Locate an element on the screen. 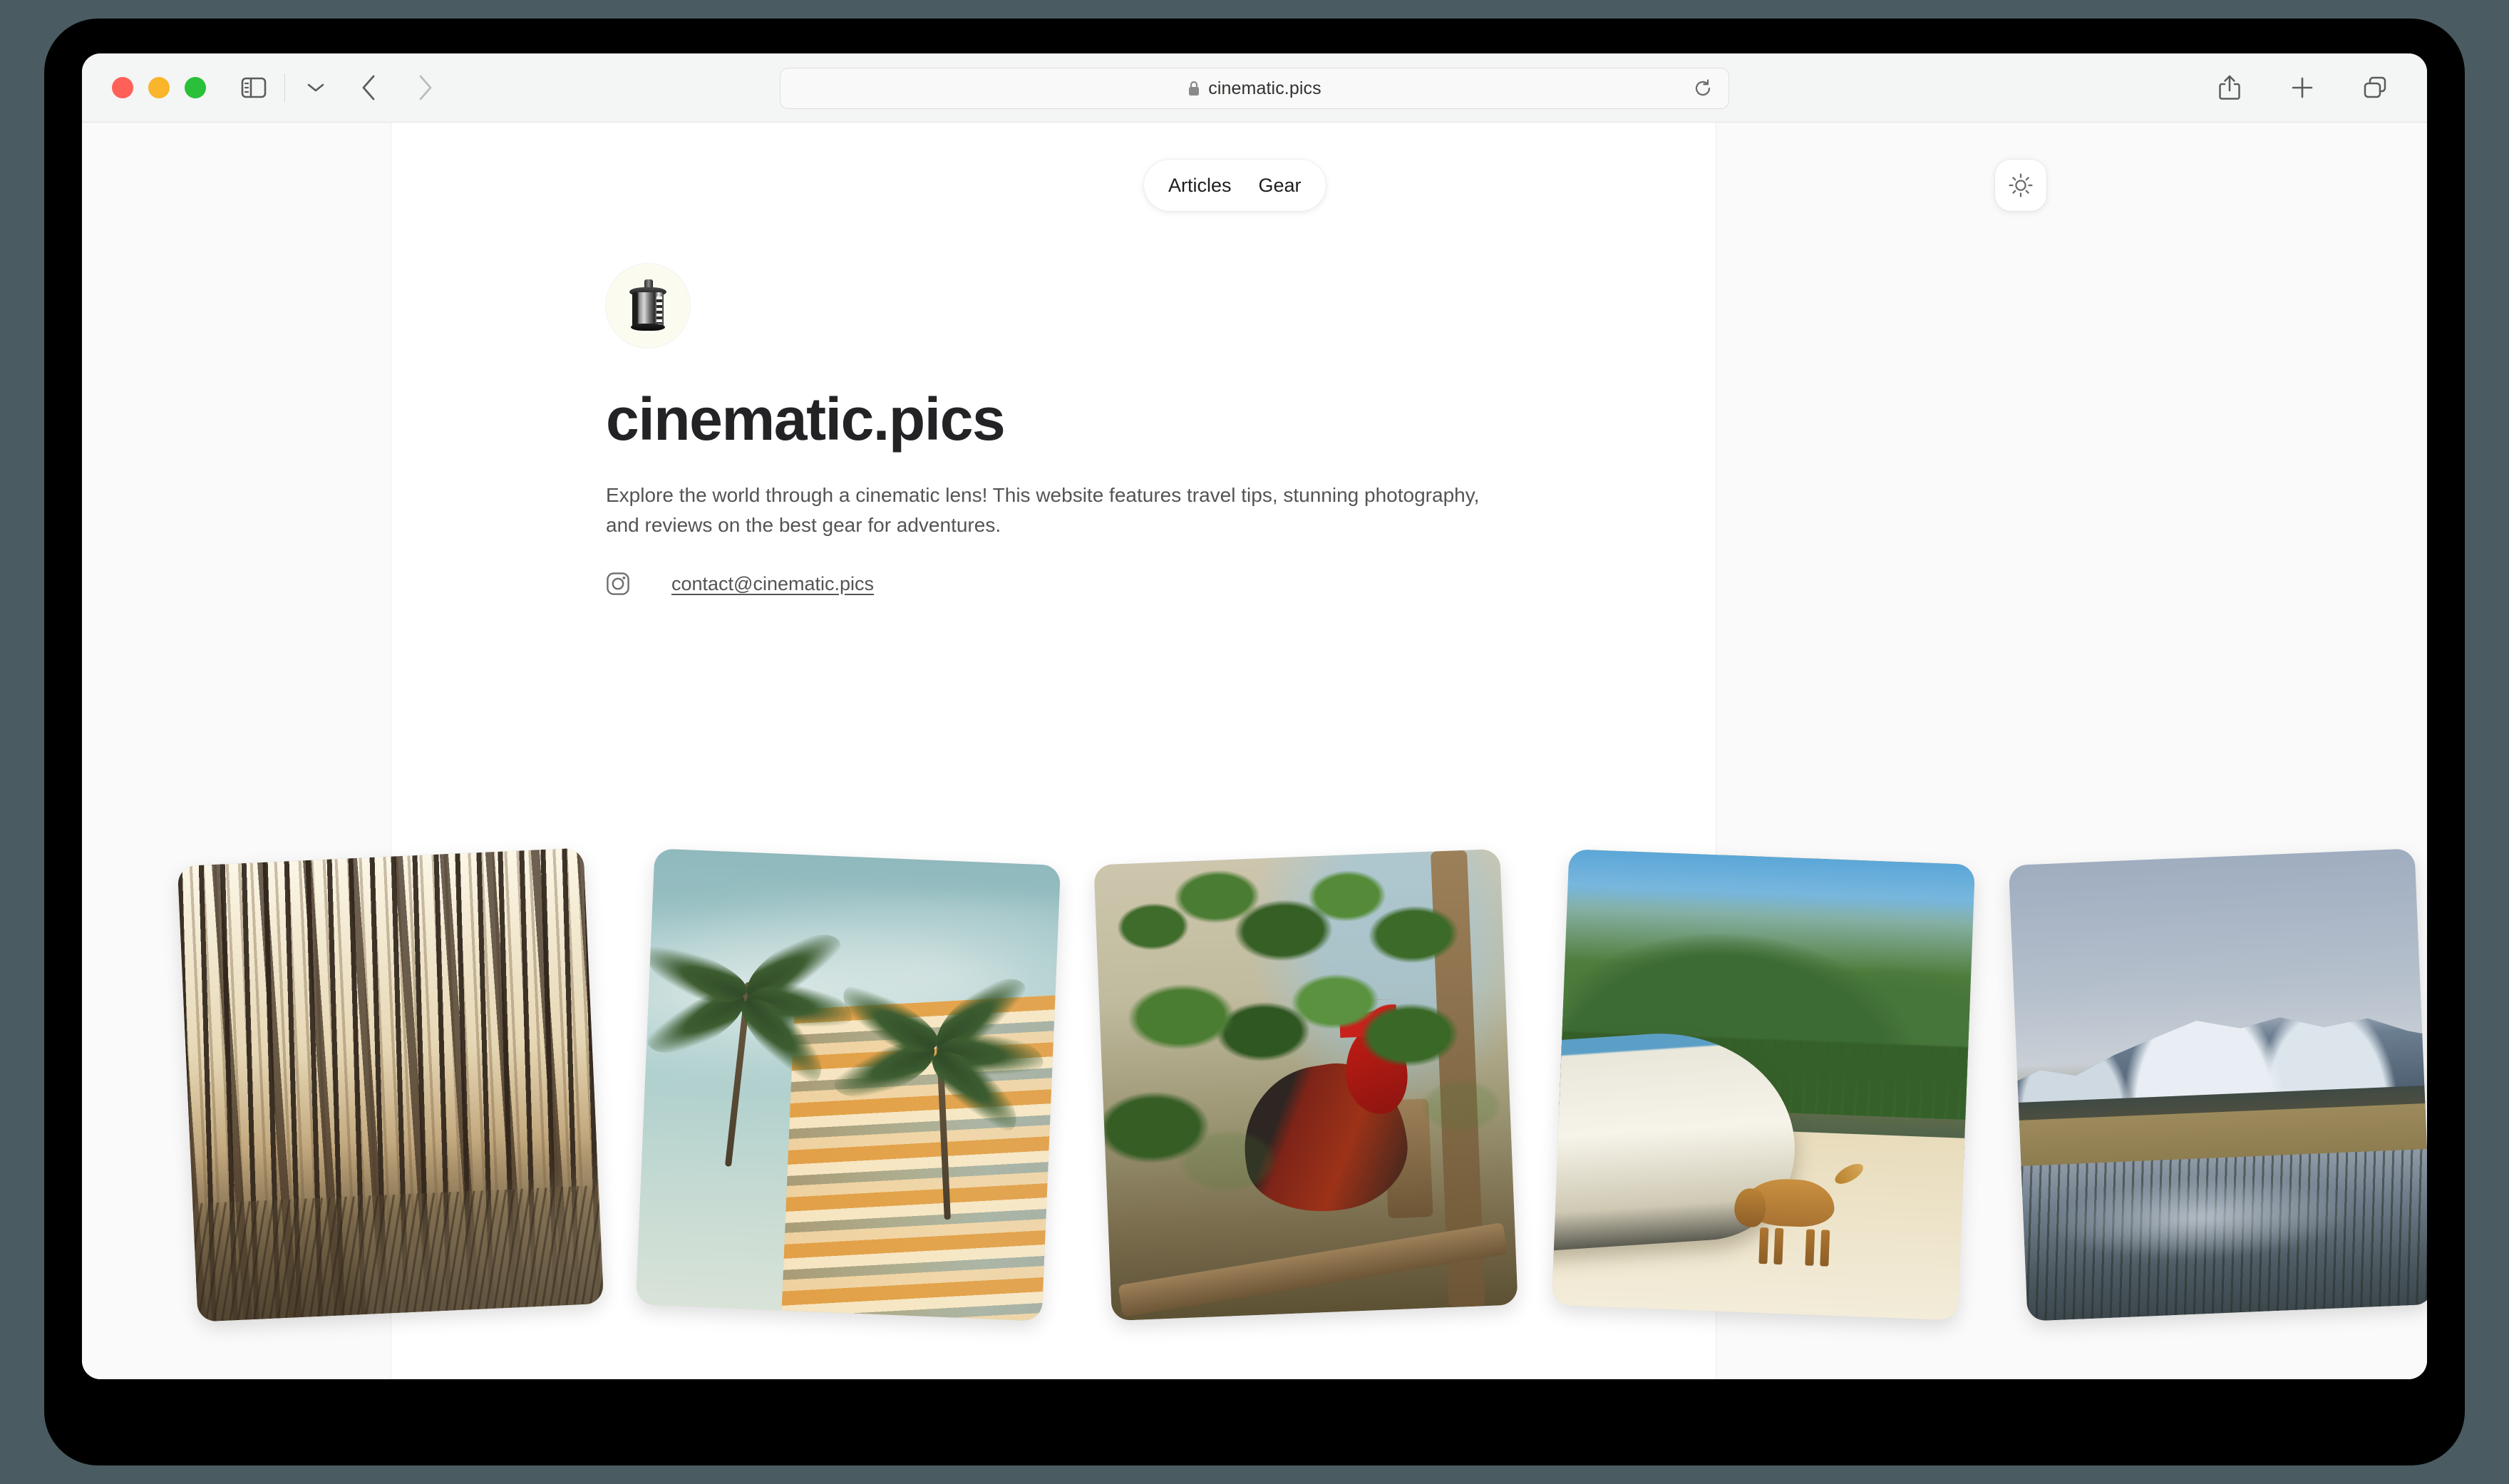 Image resolution: width=2509 pixels, height=1484 pixels. toolbar-divider is located at coordinates (284, 87).